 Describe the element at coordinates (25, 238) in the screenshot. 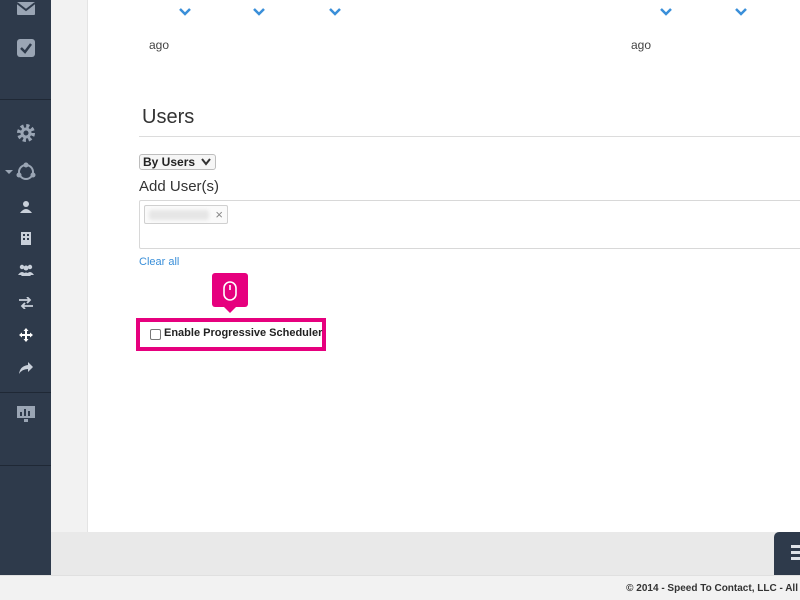

I see `building-icon` at that location.